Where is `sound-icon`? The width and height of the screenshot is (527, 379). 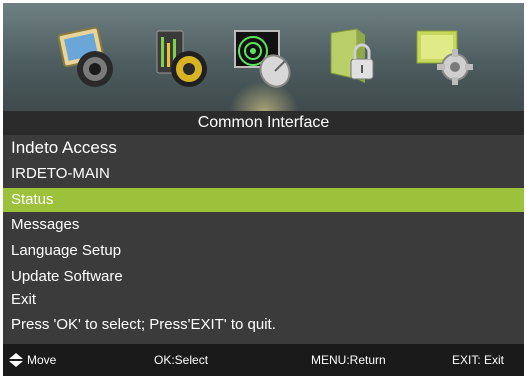
sound-icon is located at coordinates (182, 58).